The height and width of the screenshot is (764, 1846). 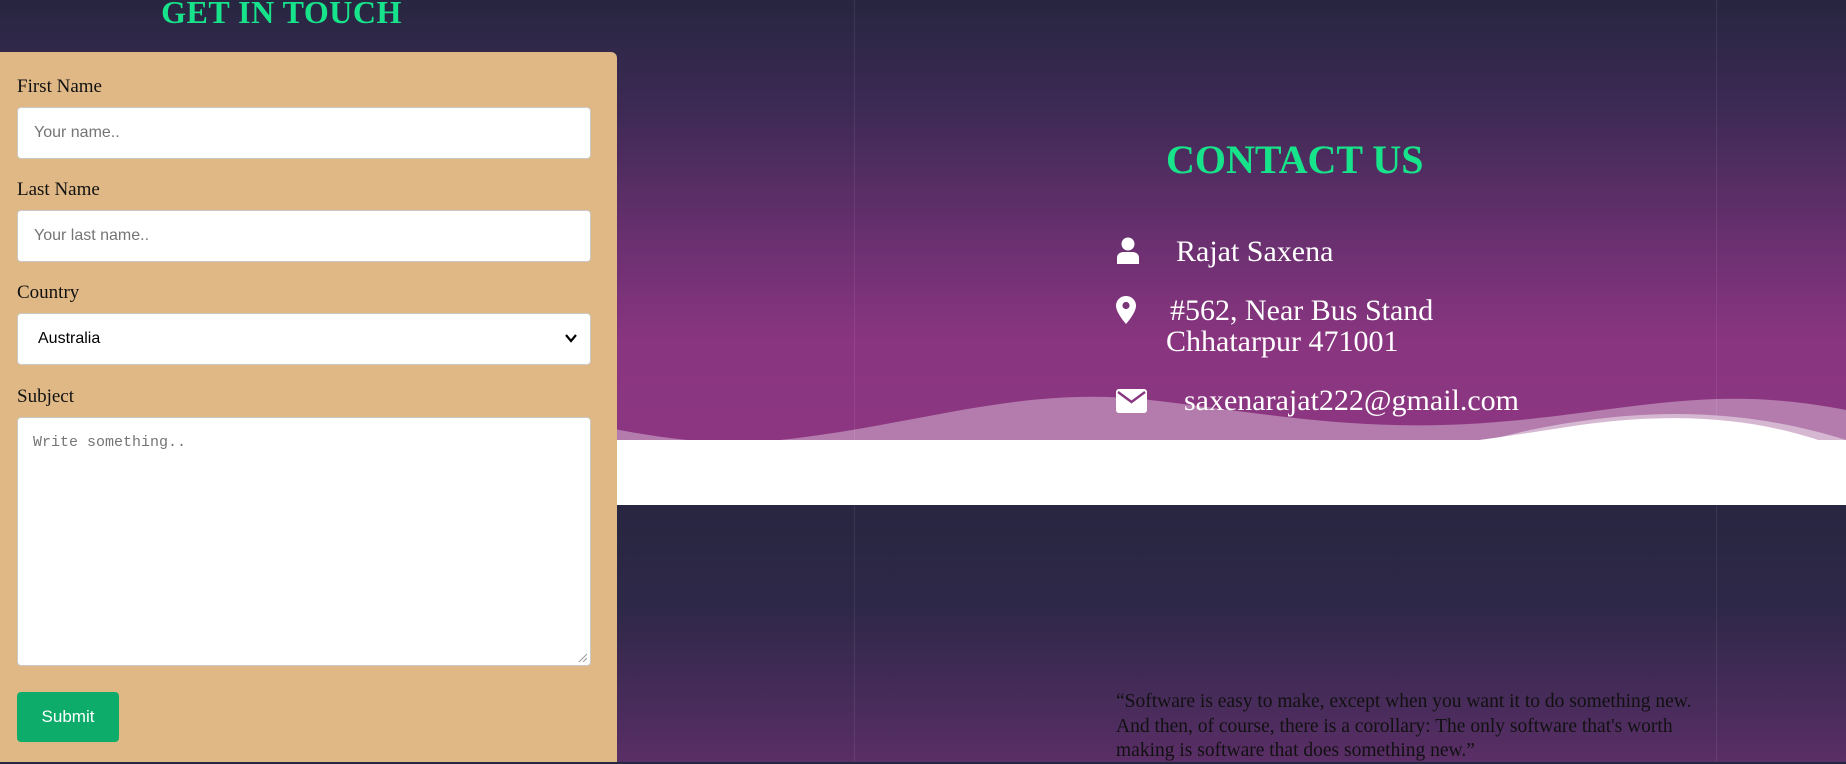 I want to click on contact-name: Rajat Saxena, so click(x=1255, y=251).